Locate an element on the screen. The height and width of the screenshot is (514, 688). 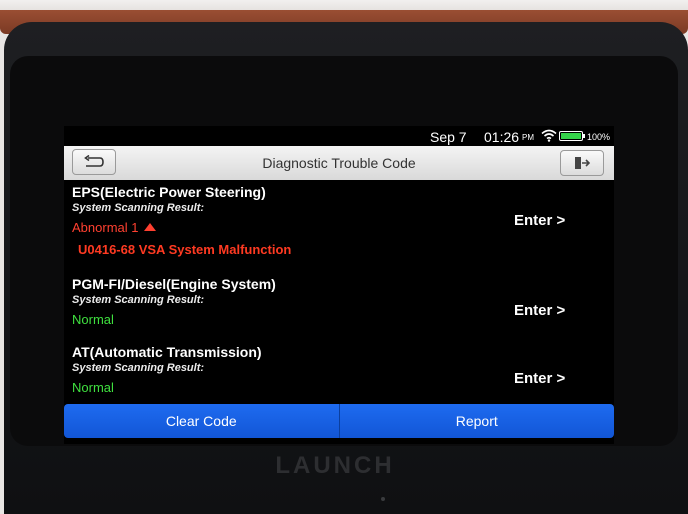
system-name: AT(Automatic Transmission) is located at coordinates (167, 352).